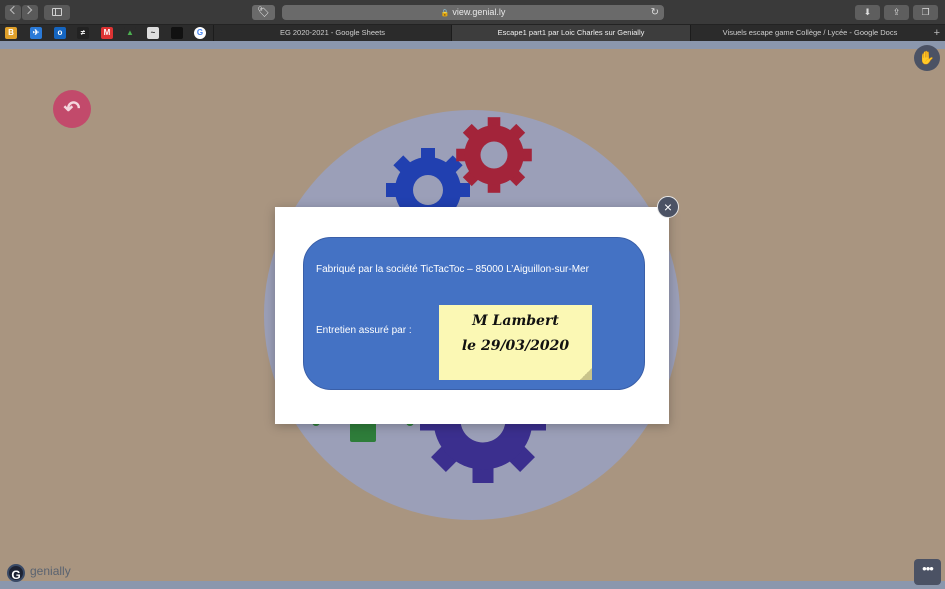  Describe the element at coordinates (927, 58) in the screenshot. I see `hand-icon: ✋` at that location.